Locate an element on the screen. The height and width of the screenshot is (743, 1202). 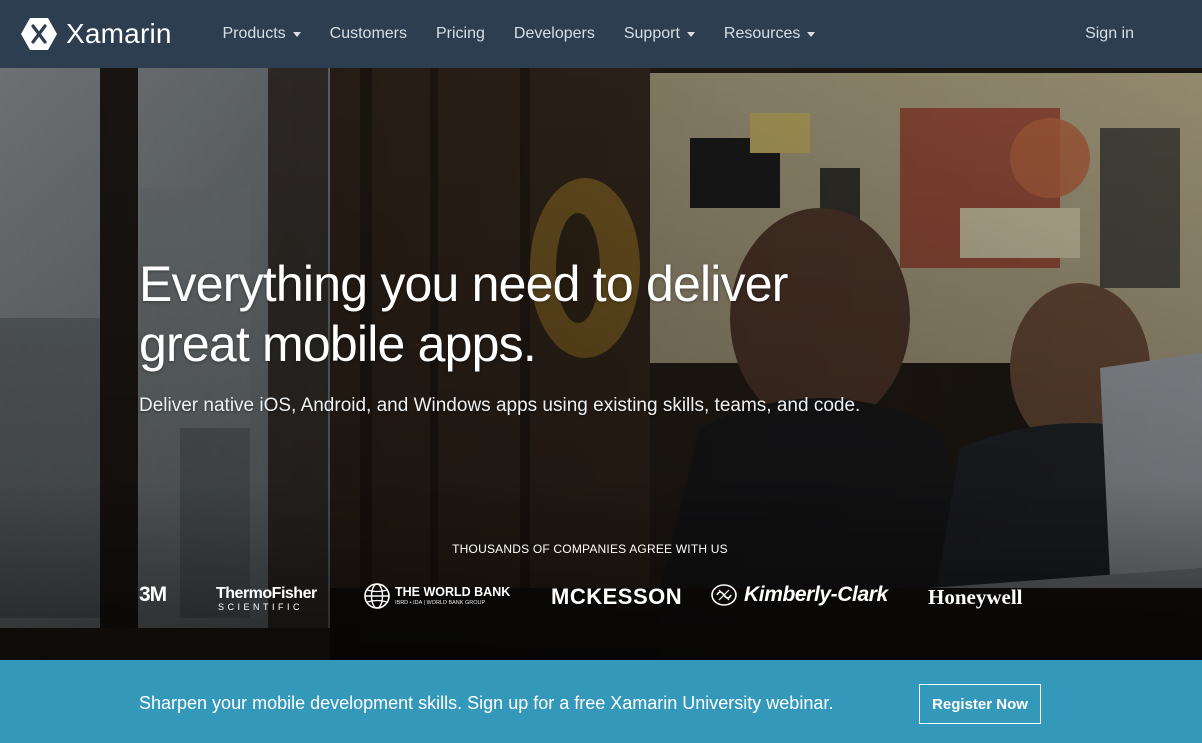
nav-developers: Developers is located at coordinates (554, 34).